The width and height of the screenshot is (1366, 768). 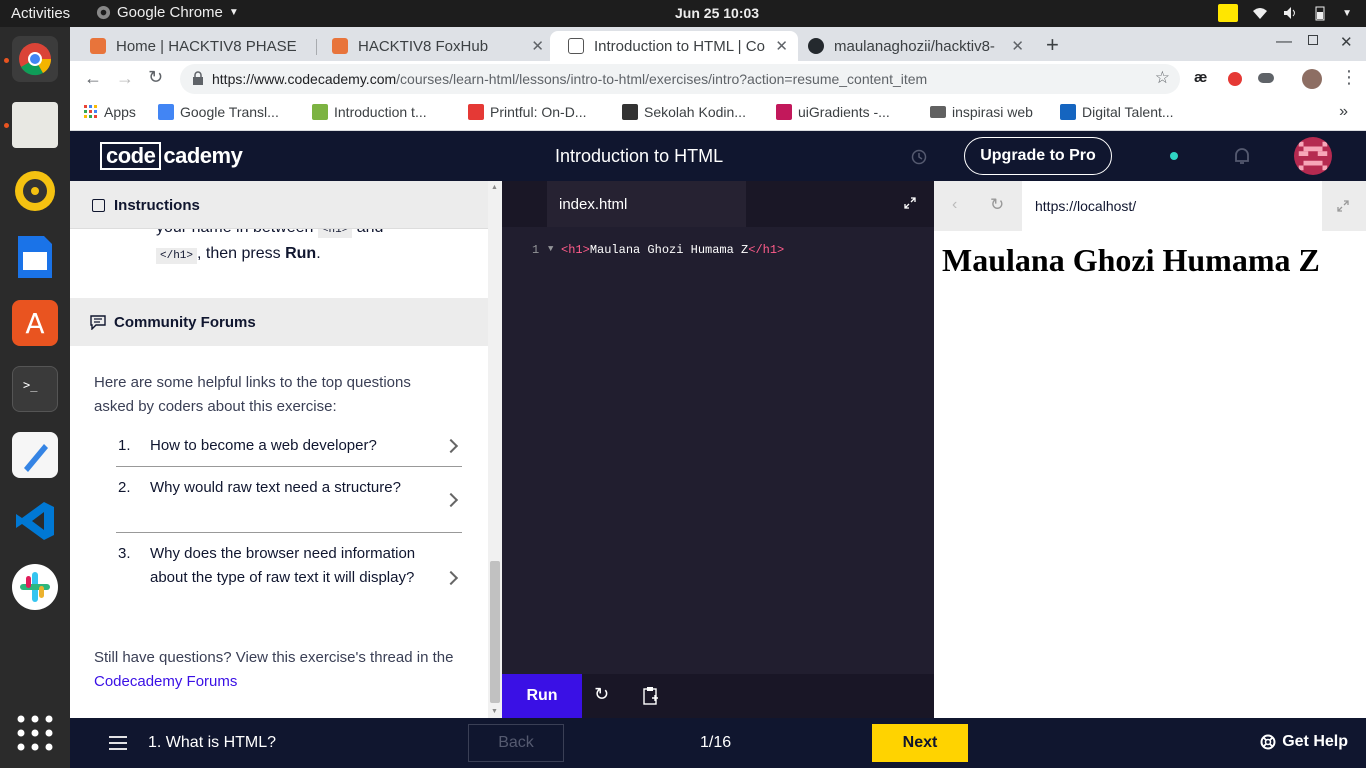 I want to click on forum-question-2: 2. Why would raw text need a structure?, so click(x=289, y=504).